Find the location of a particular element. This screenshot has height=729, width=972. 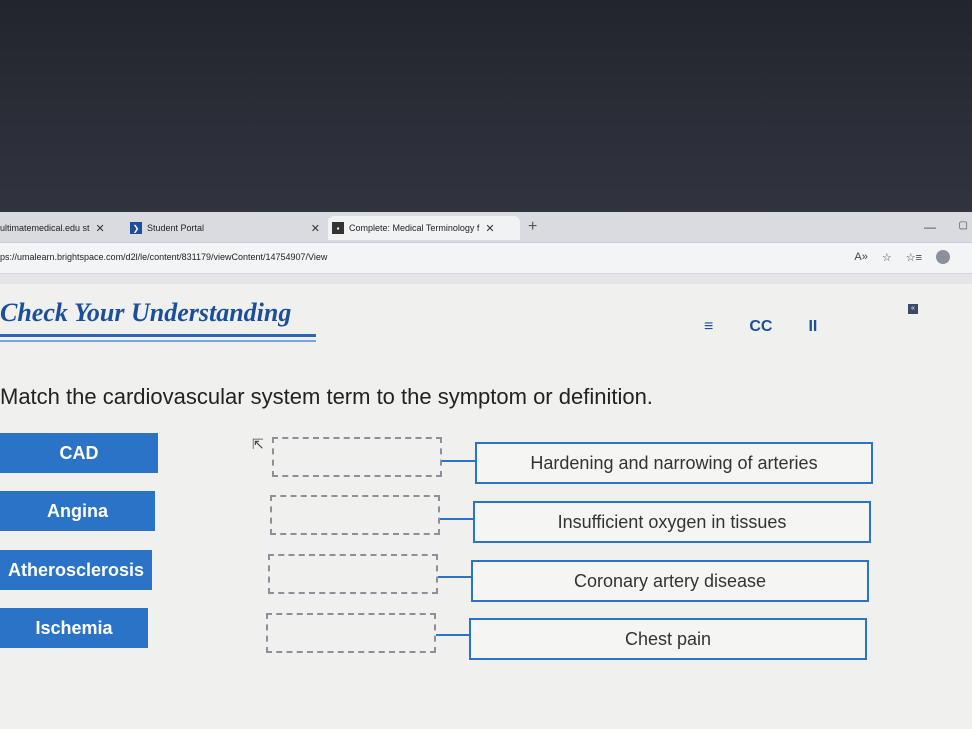

favorite-star-icon: ☆ is located at coordinates (887, 257).